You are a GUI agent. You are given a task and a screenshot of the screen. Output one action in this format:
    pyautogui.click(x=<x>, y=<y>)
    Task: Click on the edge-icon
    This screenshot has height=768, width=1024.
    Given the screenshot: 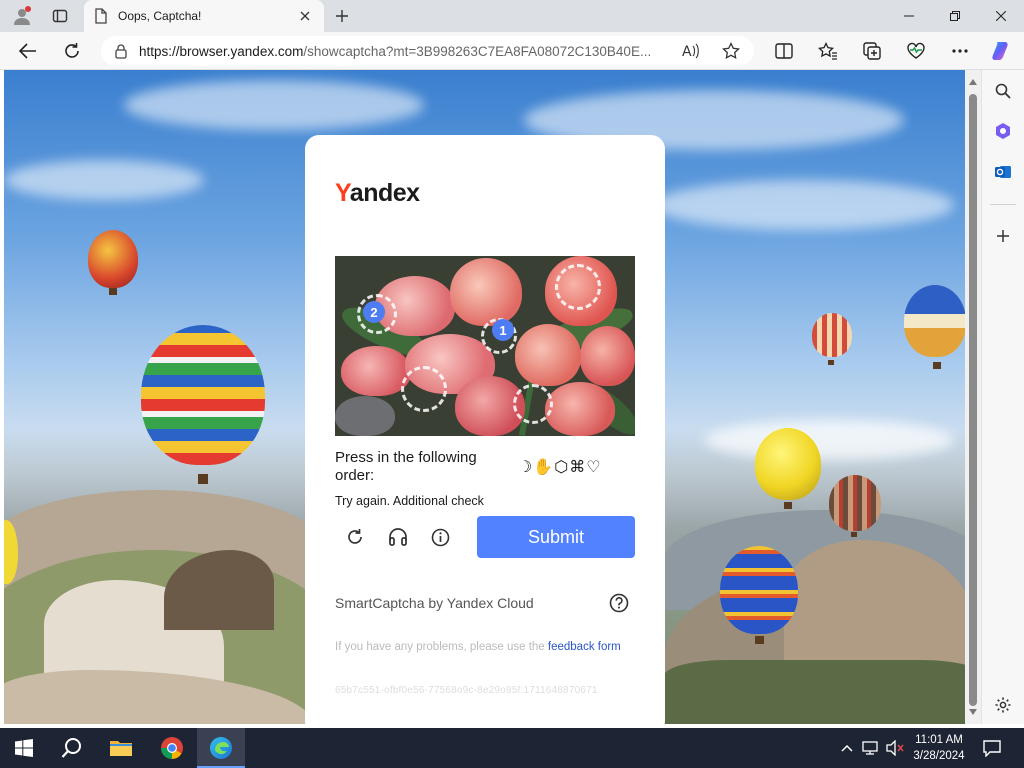 What is the action you would take?
    pyautogui.click(x=221, y=748)
    